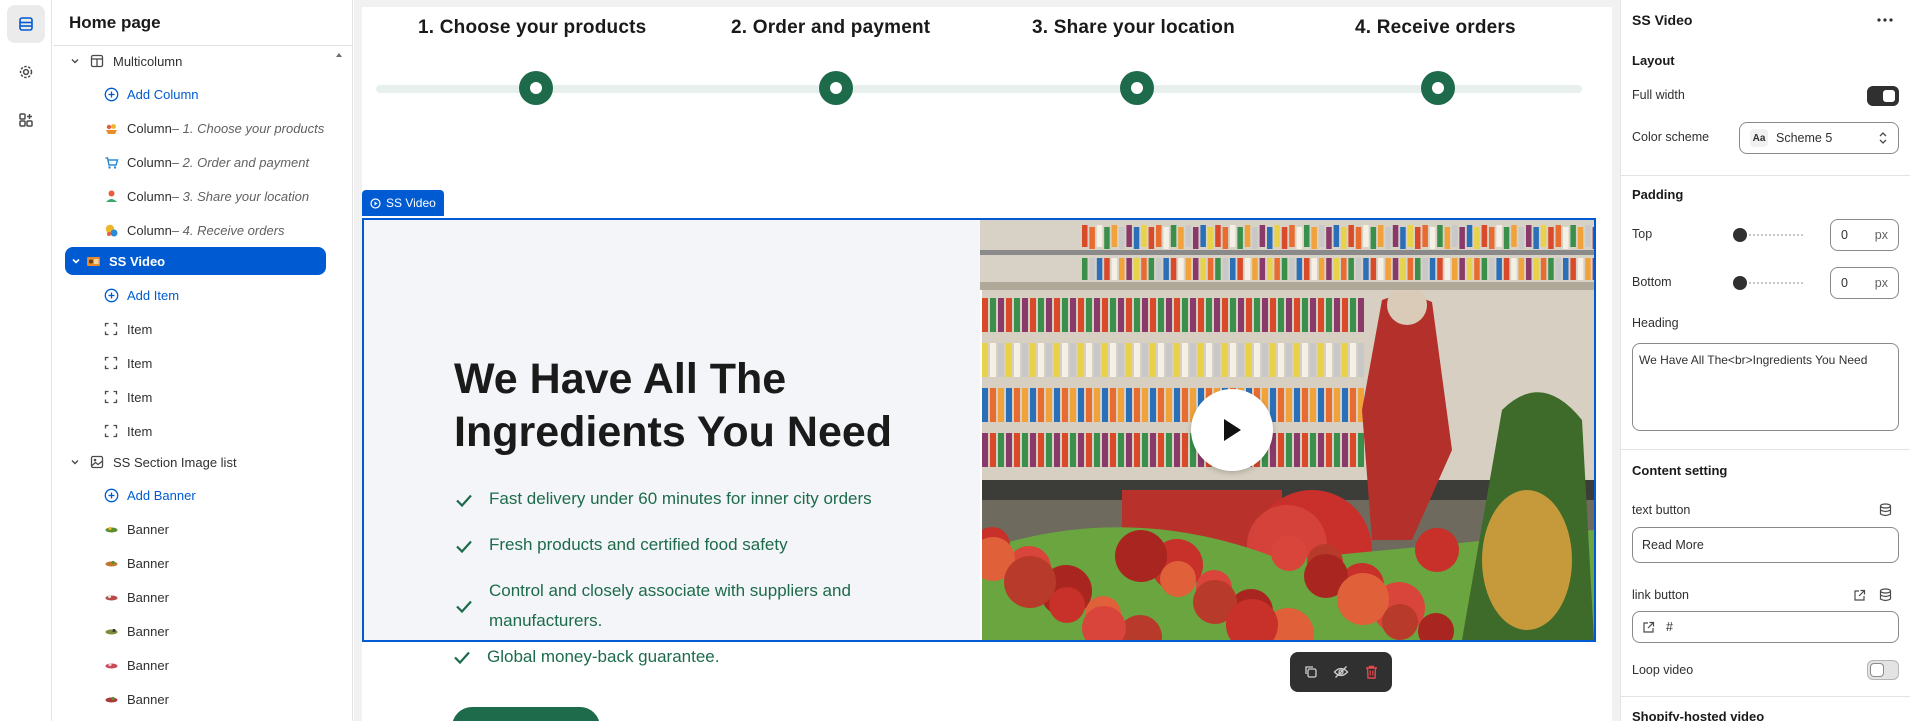  I want to click on add-item-button: Add Item, so click(198, 295).